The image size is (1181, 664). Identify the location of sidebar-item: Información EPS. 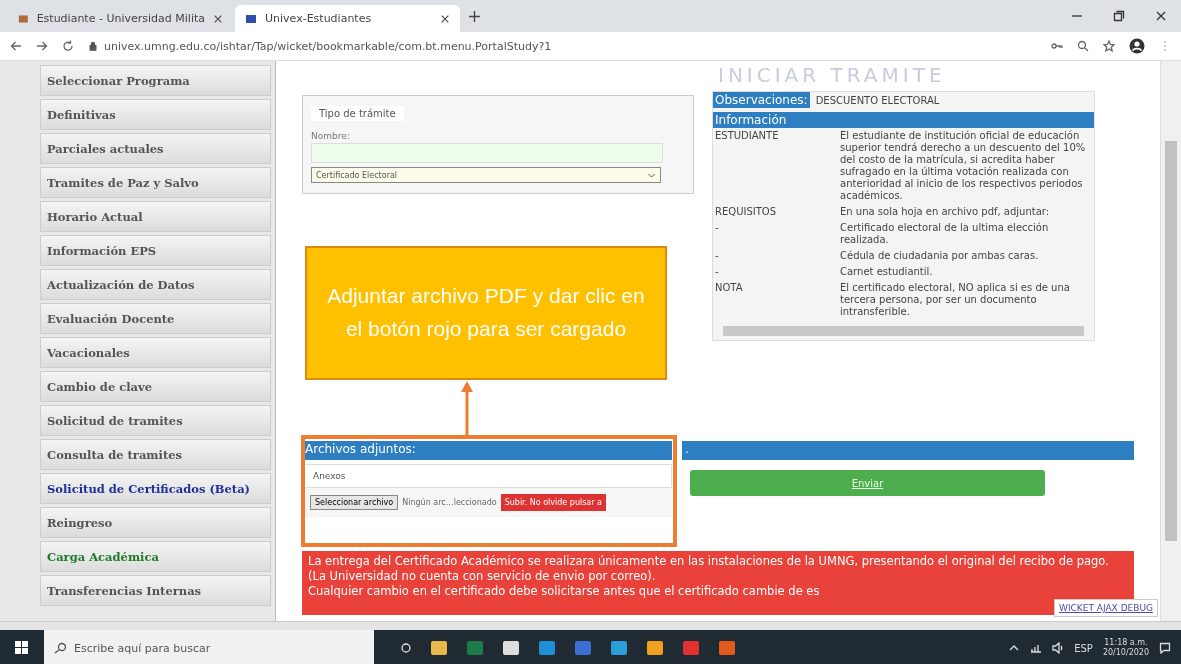
(155, 250).